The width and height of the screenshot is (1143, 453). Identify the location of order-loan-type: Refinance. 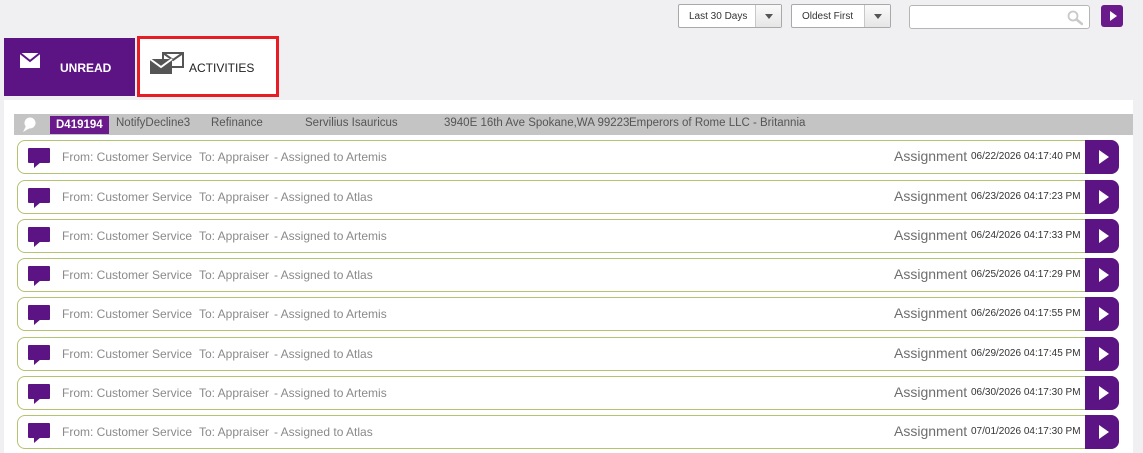
(237, 123).